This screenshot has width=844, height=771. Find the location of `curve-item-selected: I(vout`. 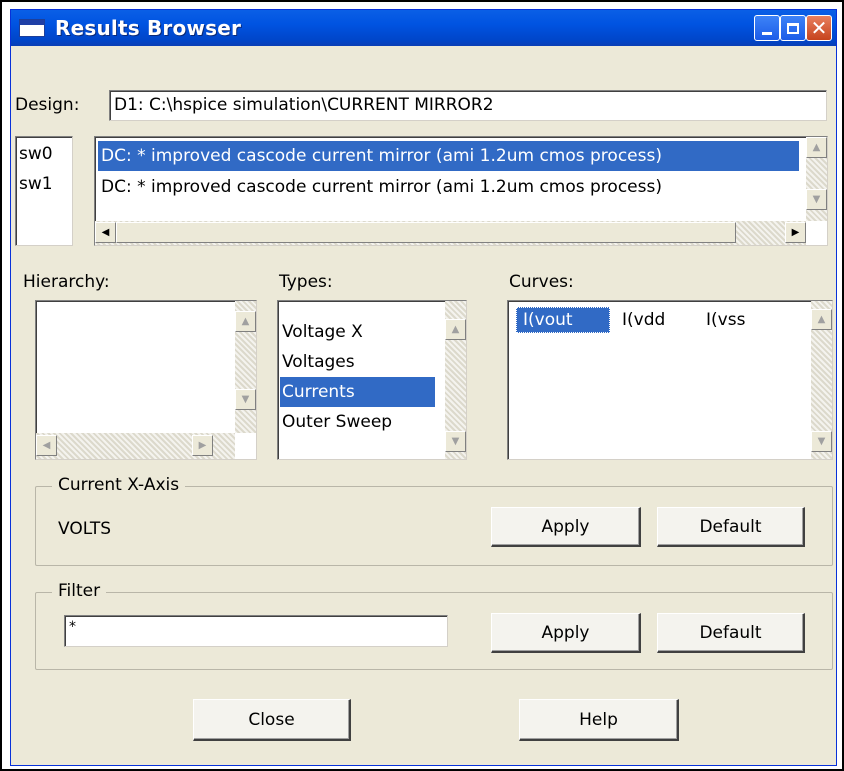

curve-item-selected: I(vout is located at coordinates (563, 320).